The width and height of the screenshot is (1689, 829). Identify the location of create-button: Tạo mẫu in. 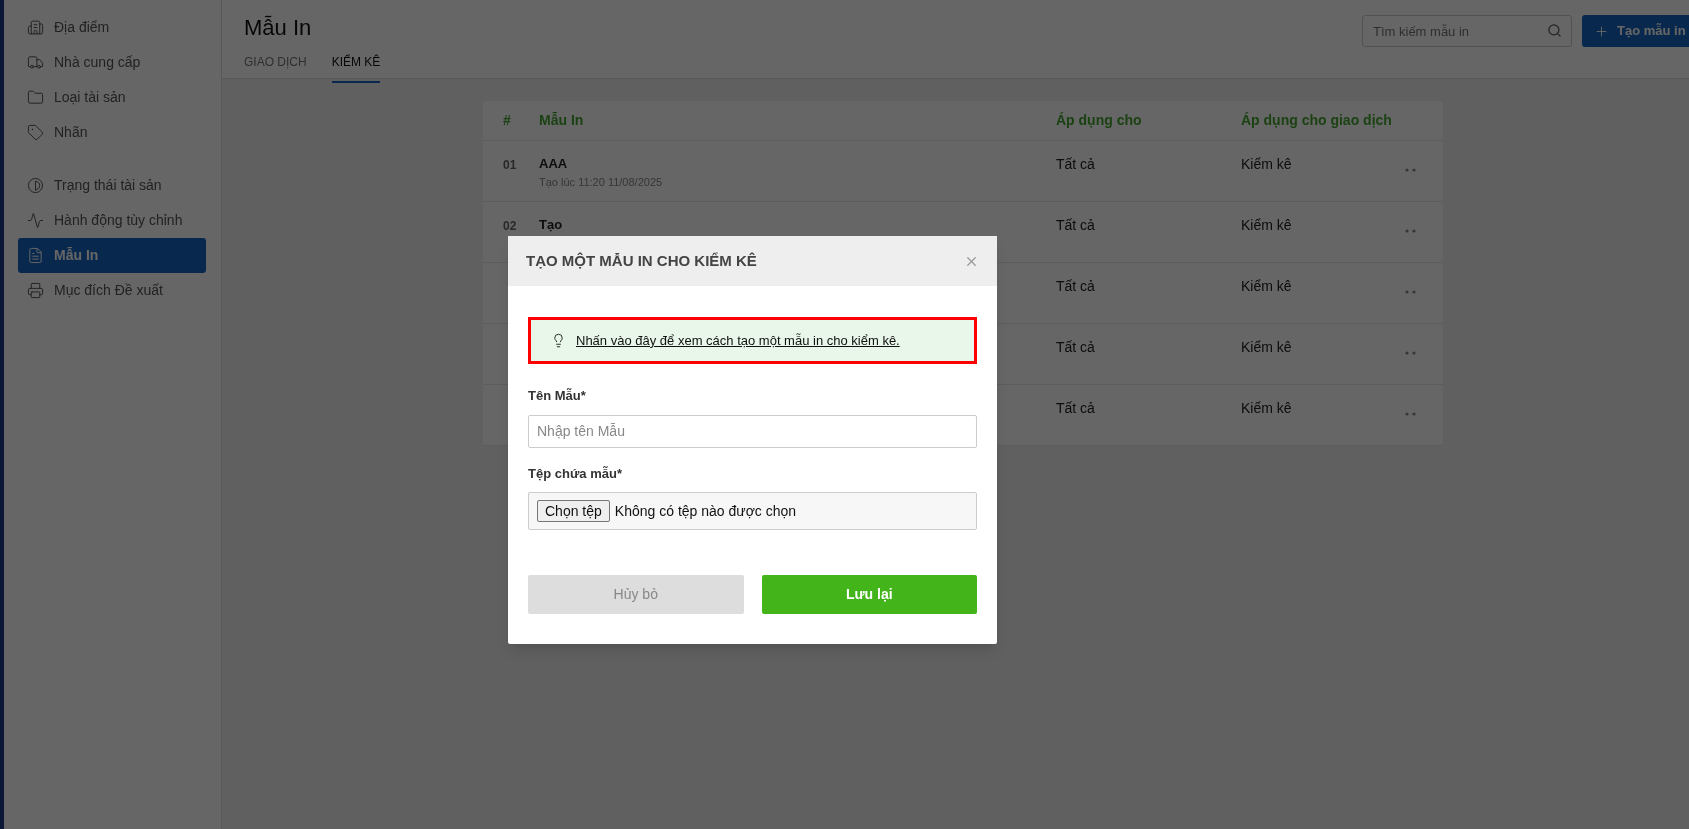
(1635, 31).